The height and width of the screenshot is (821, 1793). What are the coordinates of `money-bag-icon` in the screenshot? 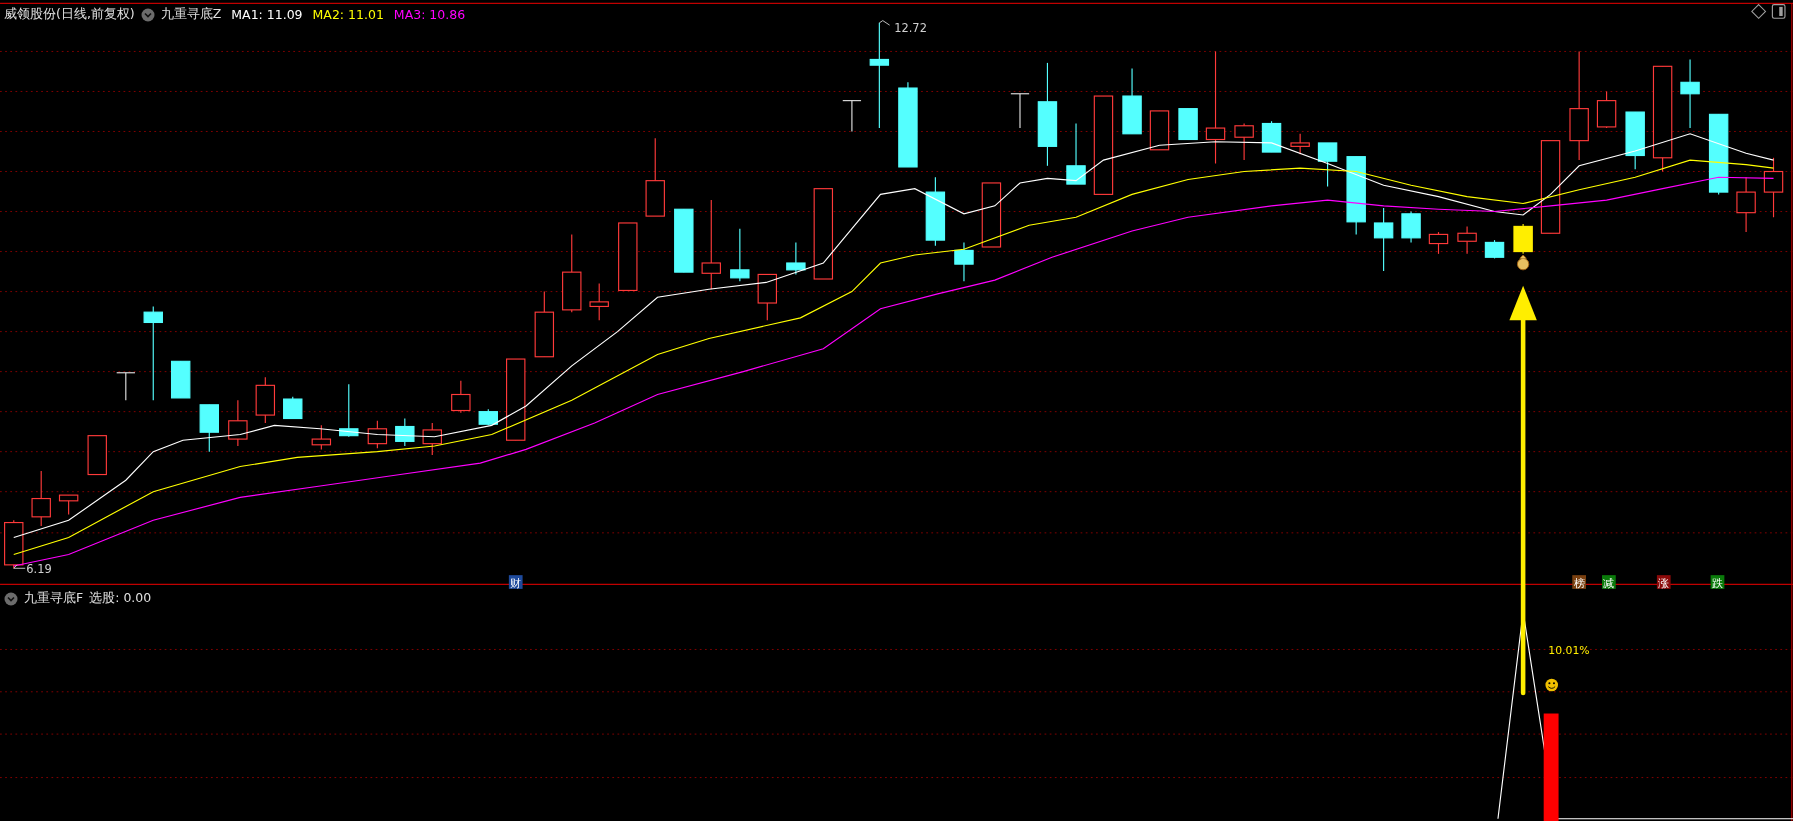 It's located at (1523, 262).